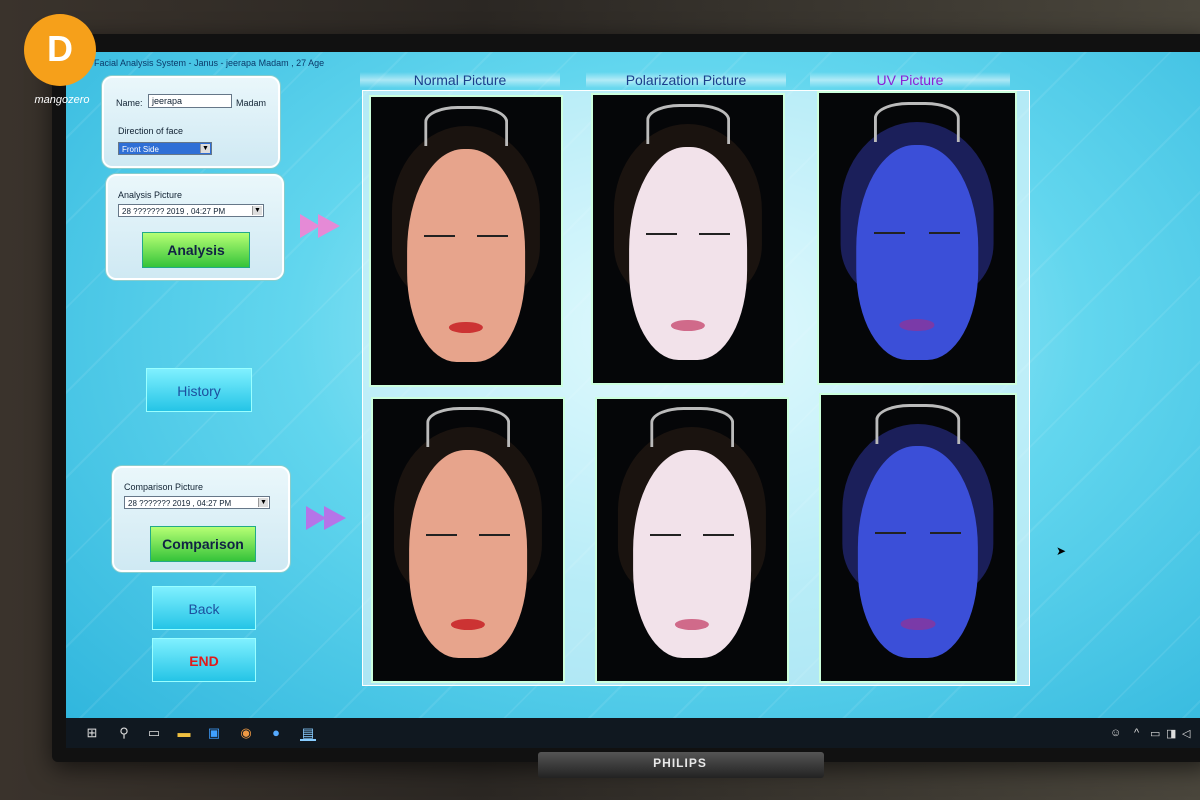  Describe the element at coordinates (204, 608) in the screenshot. I see `back-button: Back` at that location.